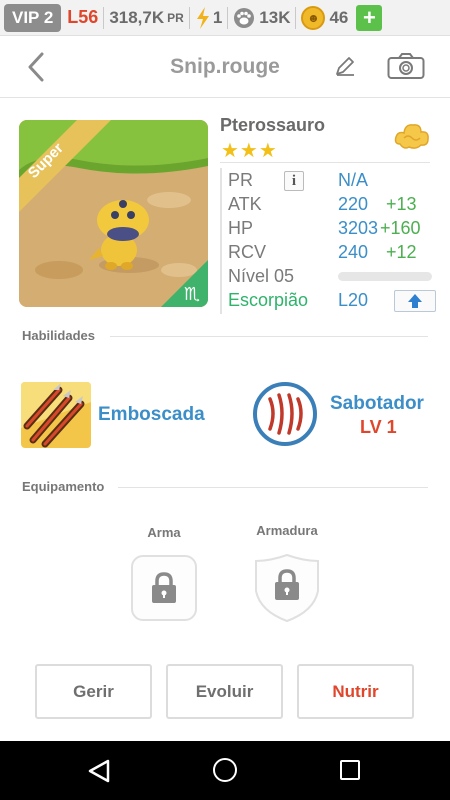  Describe the element at coordinates (353, 252) in the screenshot. I see `stat-value: 240` at that location.